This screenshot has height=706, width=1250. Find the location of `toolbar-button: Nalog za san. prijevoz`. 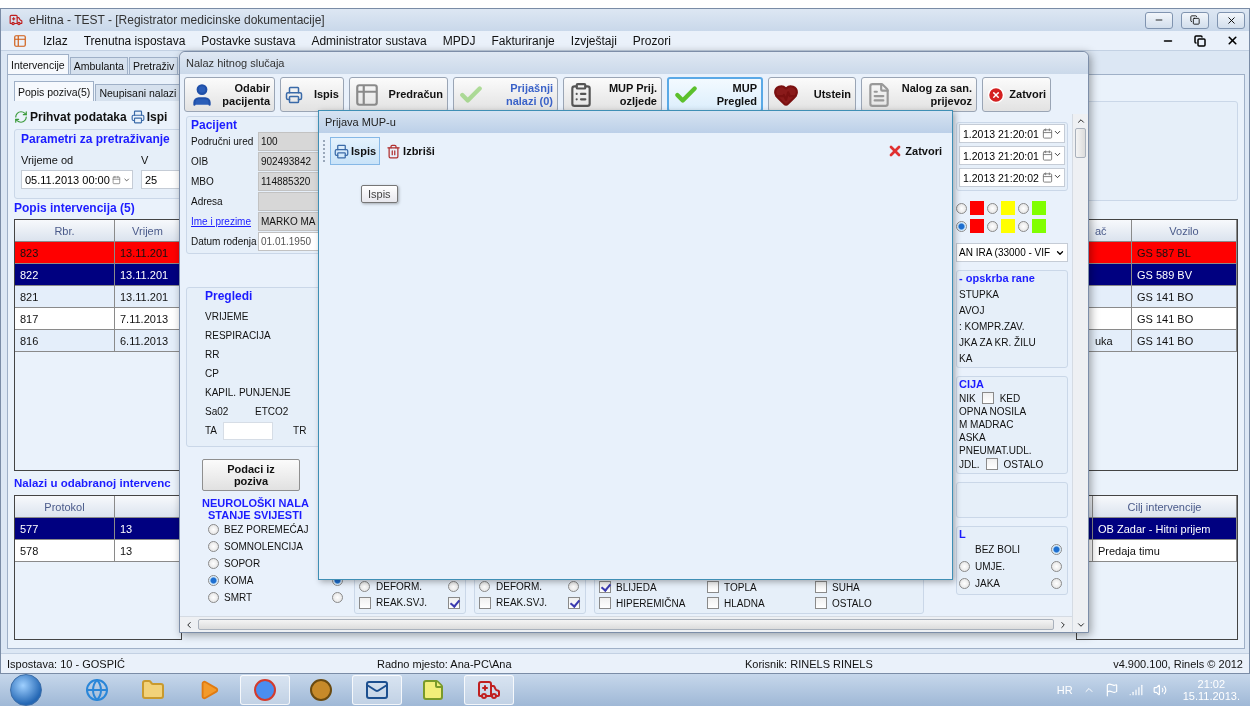

toolbar-button: Nalog za san. prijevoz is located at coordinates (919, 94).